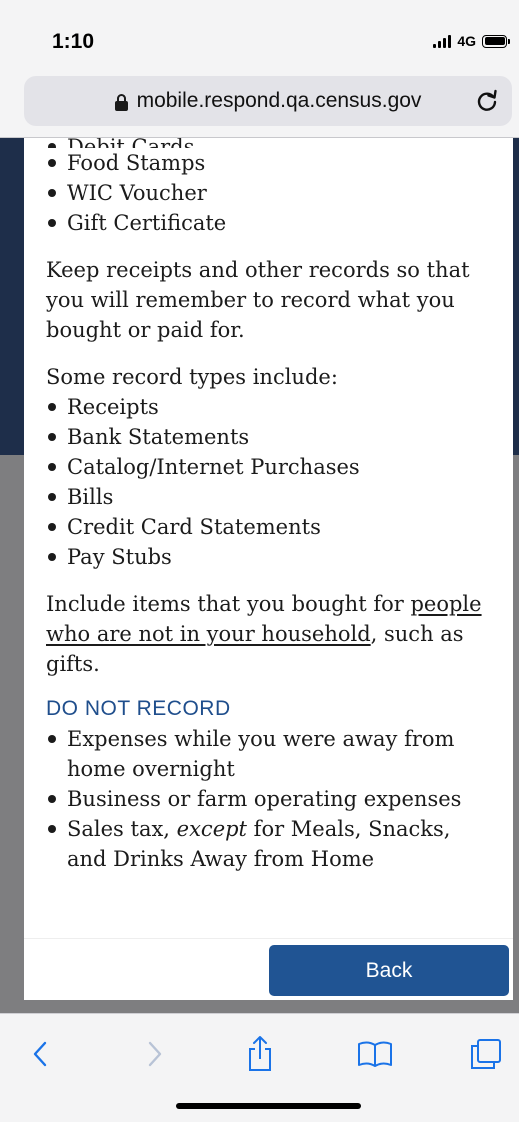  Describe the element at coordinates (260, 1054) in the screenshot. I see `share-icon` at that location.